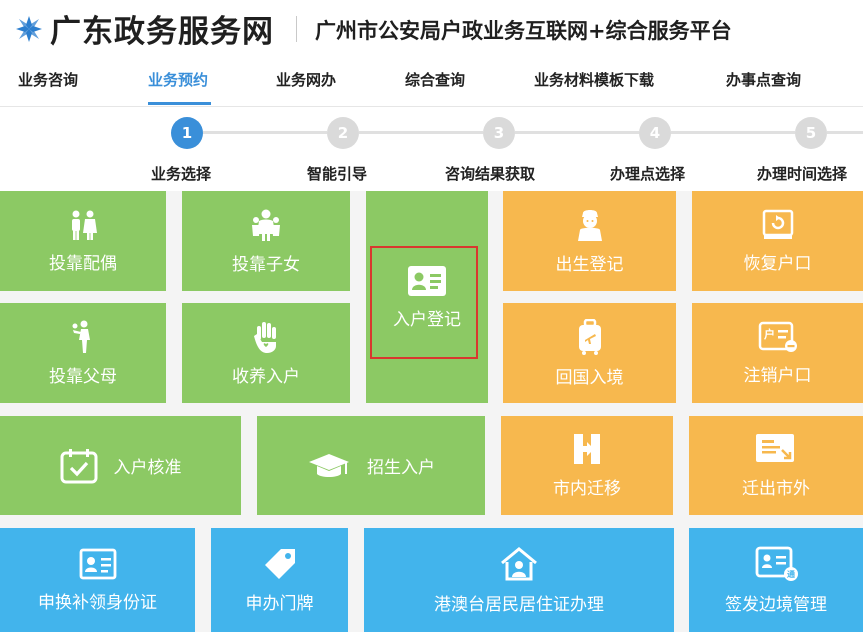 This screenshot has height=632, width=863. I want to click on luggage-icon, so click(589, 336).